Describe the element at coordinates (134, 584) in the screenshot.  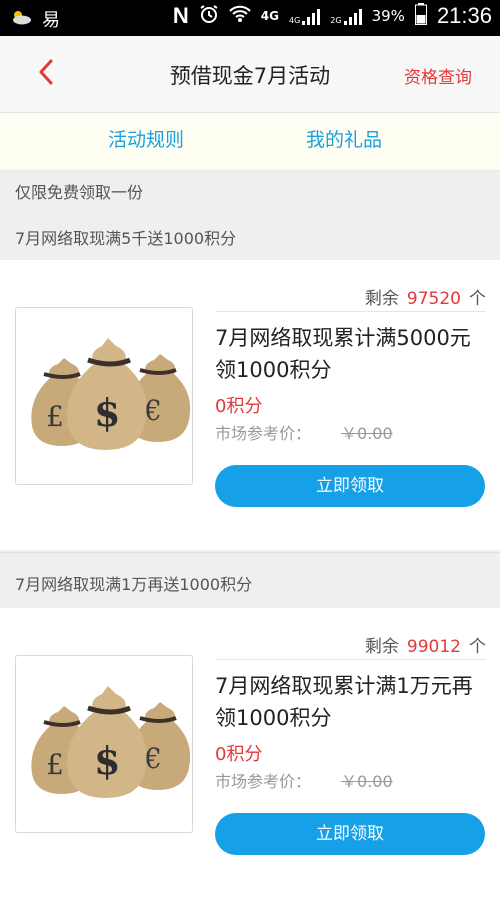
I see `section-title-2: 7月网络取现满1万再送1000积分` at that location.